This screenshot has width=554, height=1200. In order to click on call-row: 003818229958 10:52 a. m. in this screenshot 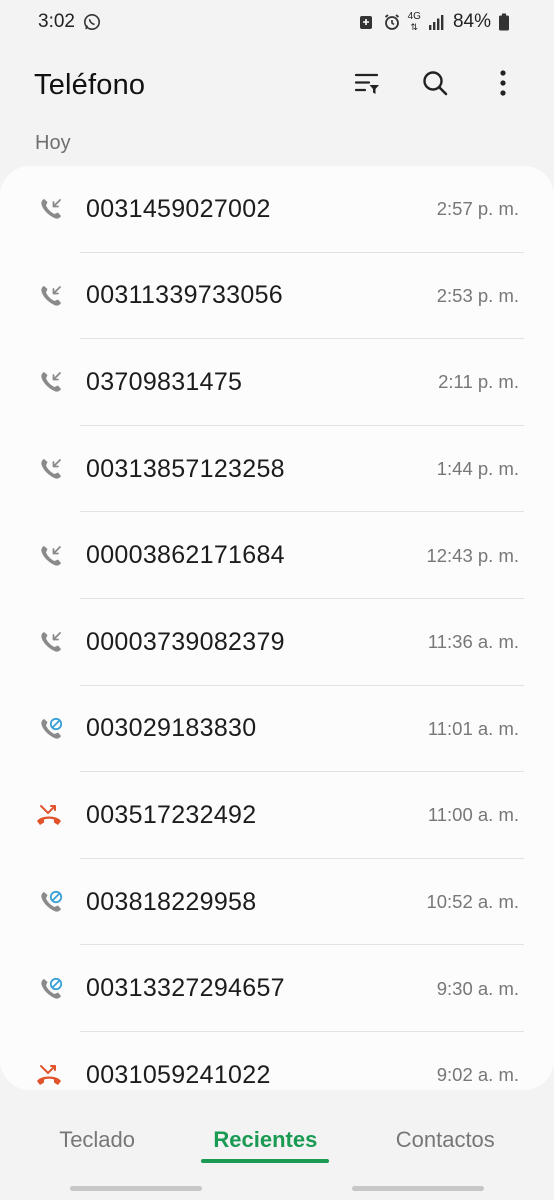, I will do `click(277, 902)`.